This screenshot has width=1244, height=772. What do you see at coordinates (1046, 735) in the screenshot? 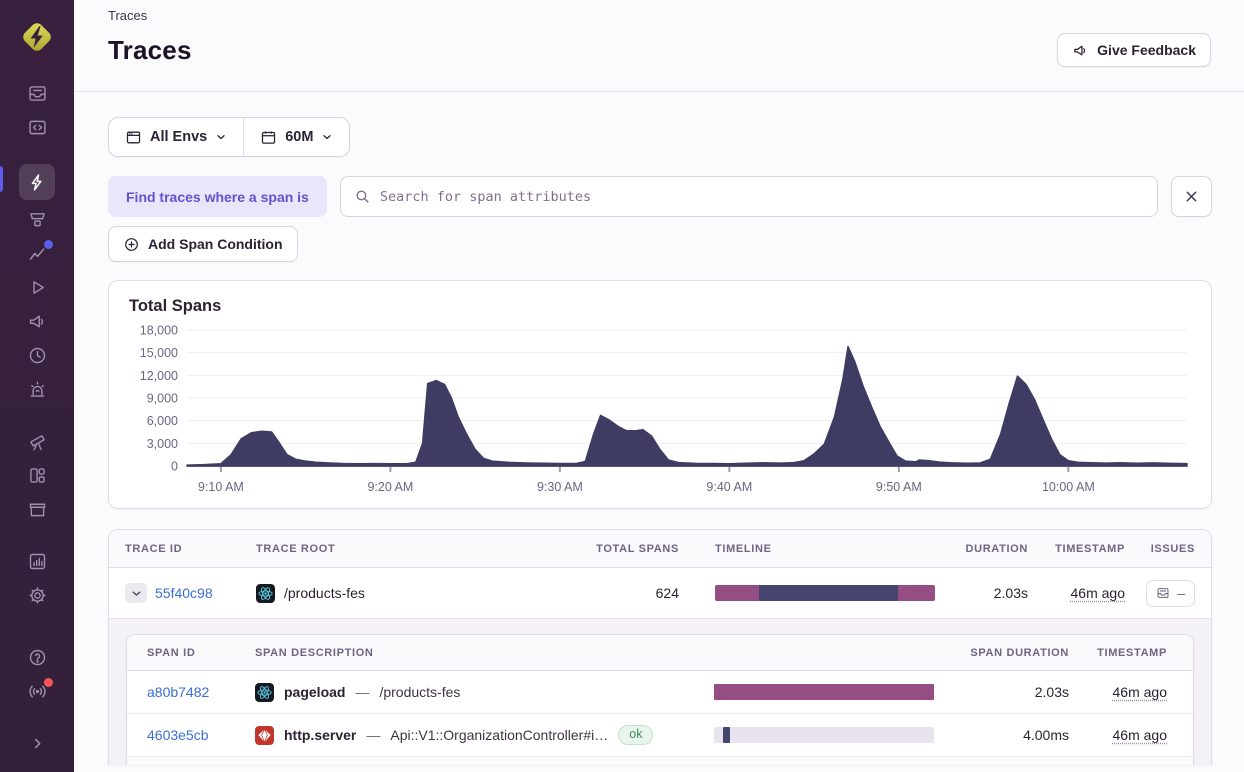
I see `span-duration: 4.00ms` at bounding box center [1046, 735].